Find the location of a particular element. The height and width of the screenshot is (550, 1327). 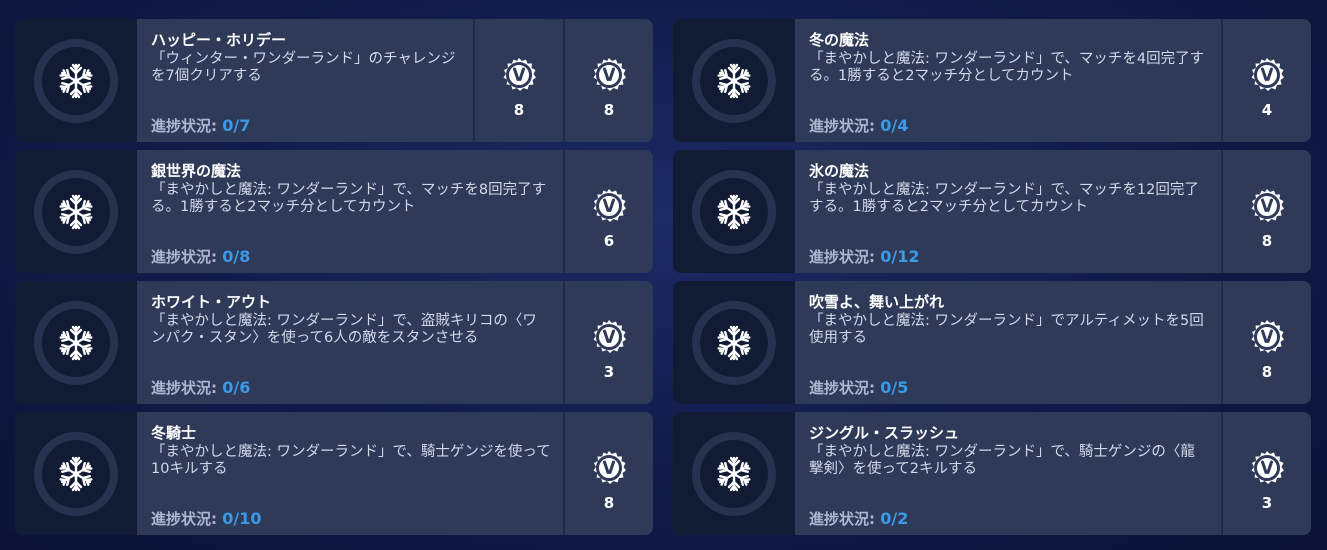

progress-value: 0/7 is located at coordinates (236, 125).